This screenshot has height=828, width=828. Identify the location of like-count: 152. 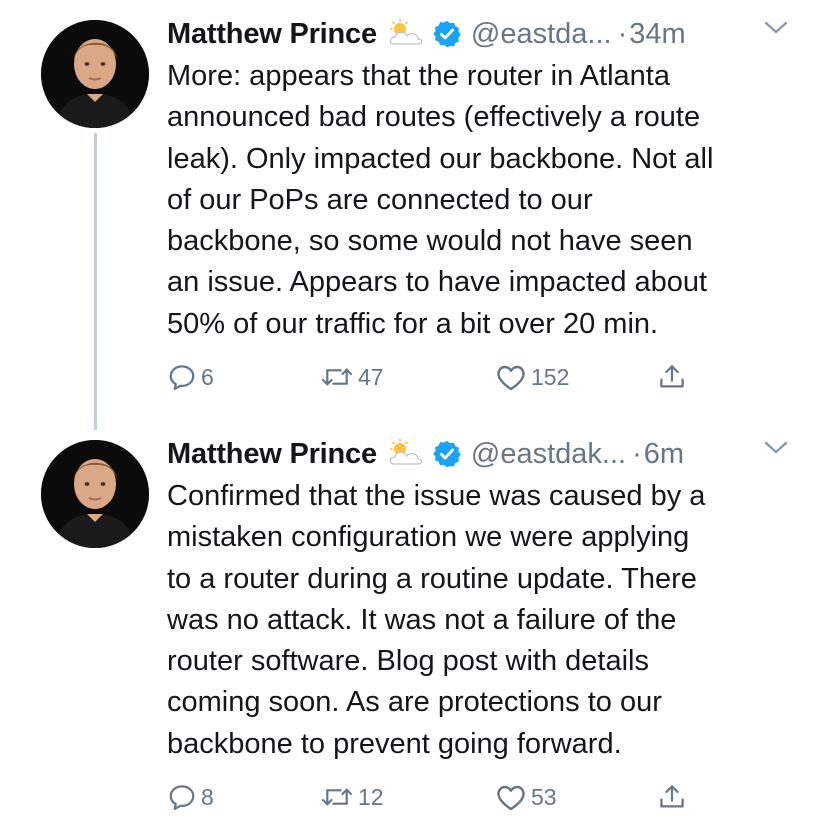
(550, 376).